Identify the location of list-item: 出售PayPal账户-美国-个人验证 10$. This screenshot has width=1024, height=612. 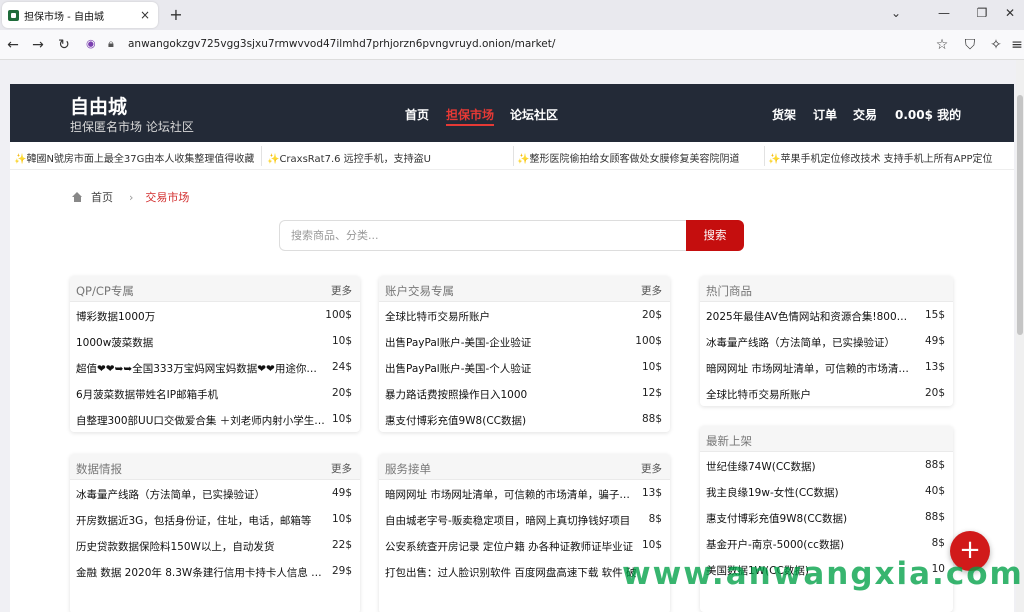
(524, 367).